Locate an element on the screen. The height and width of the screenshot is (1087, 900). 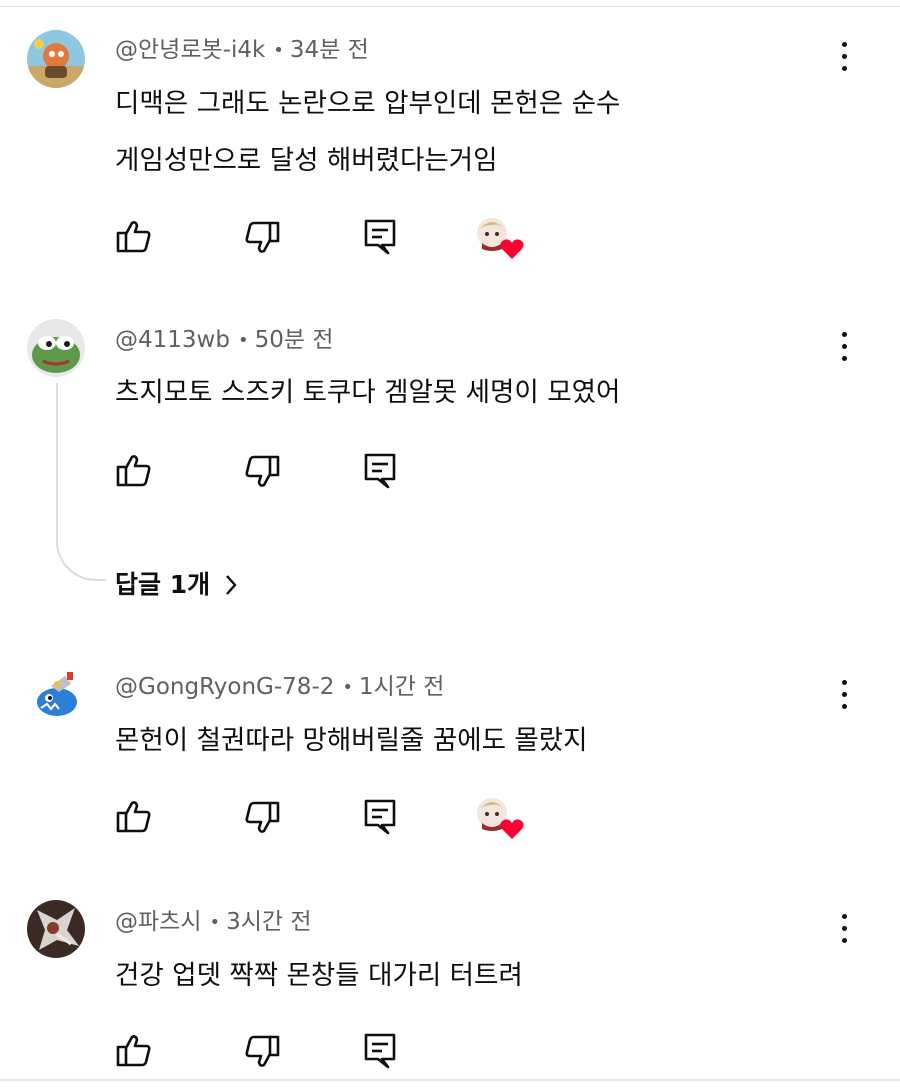
thumb-down-icon is located at coordinates (262, 1051).